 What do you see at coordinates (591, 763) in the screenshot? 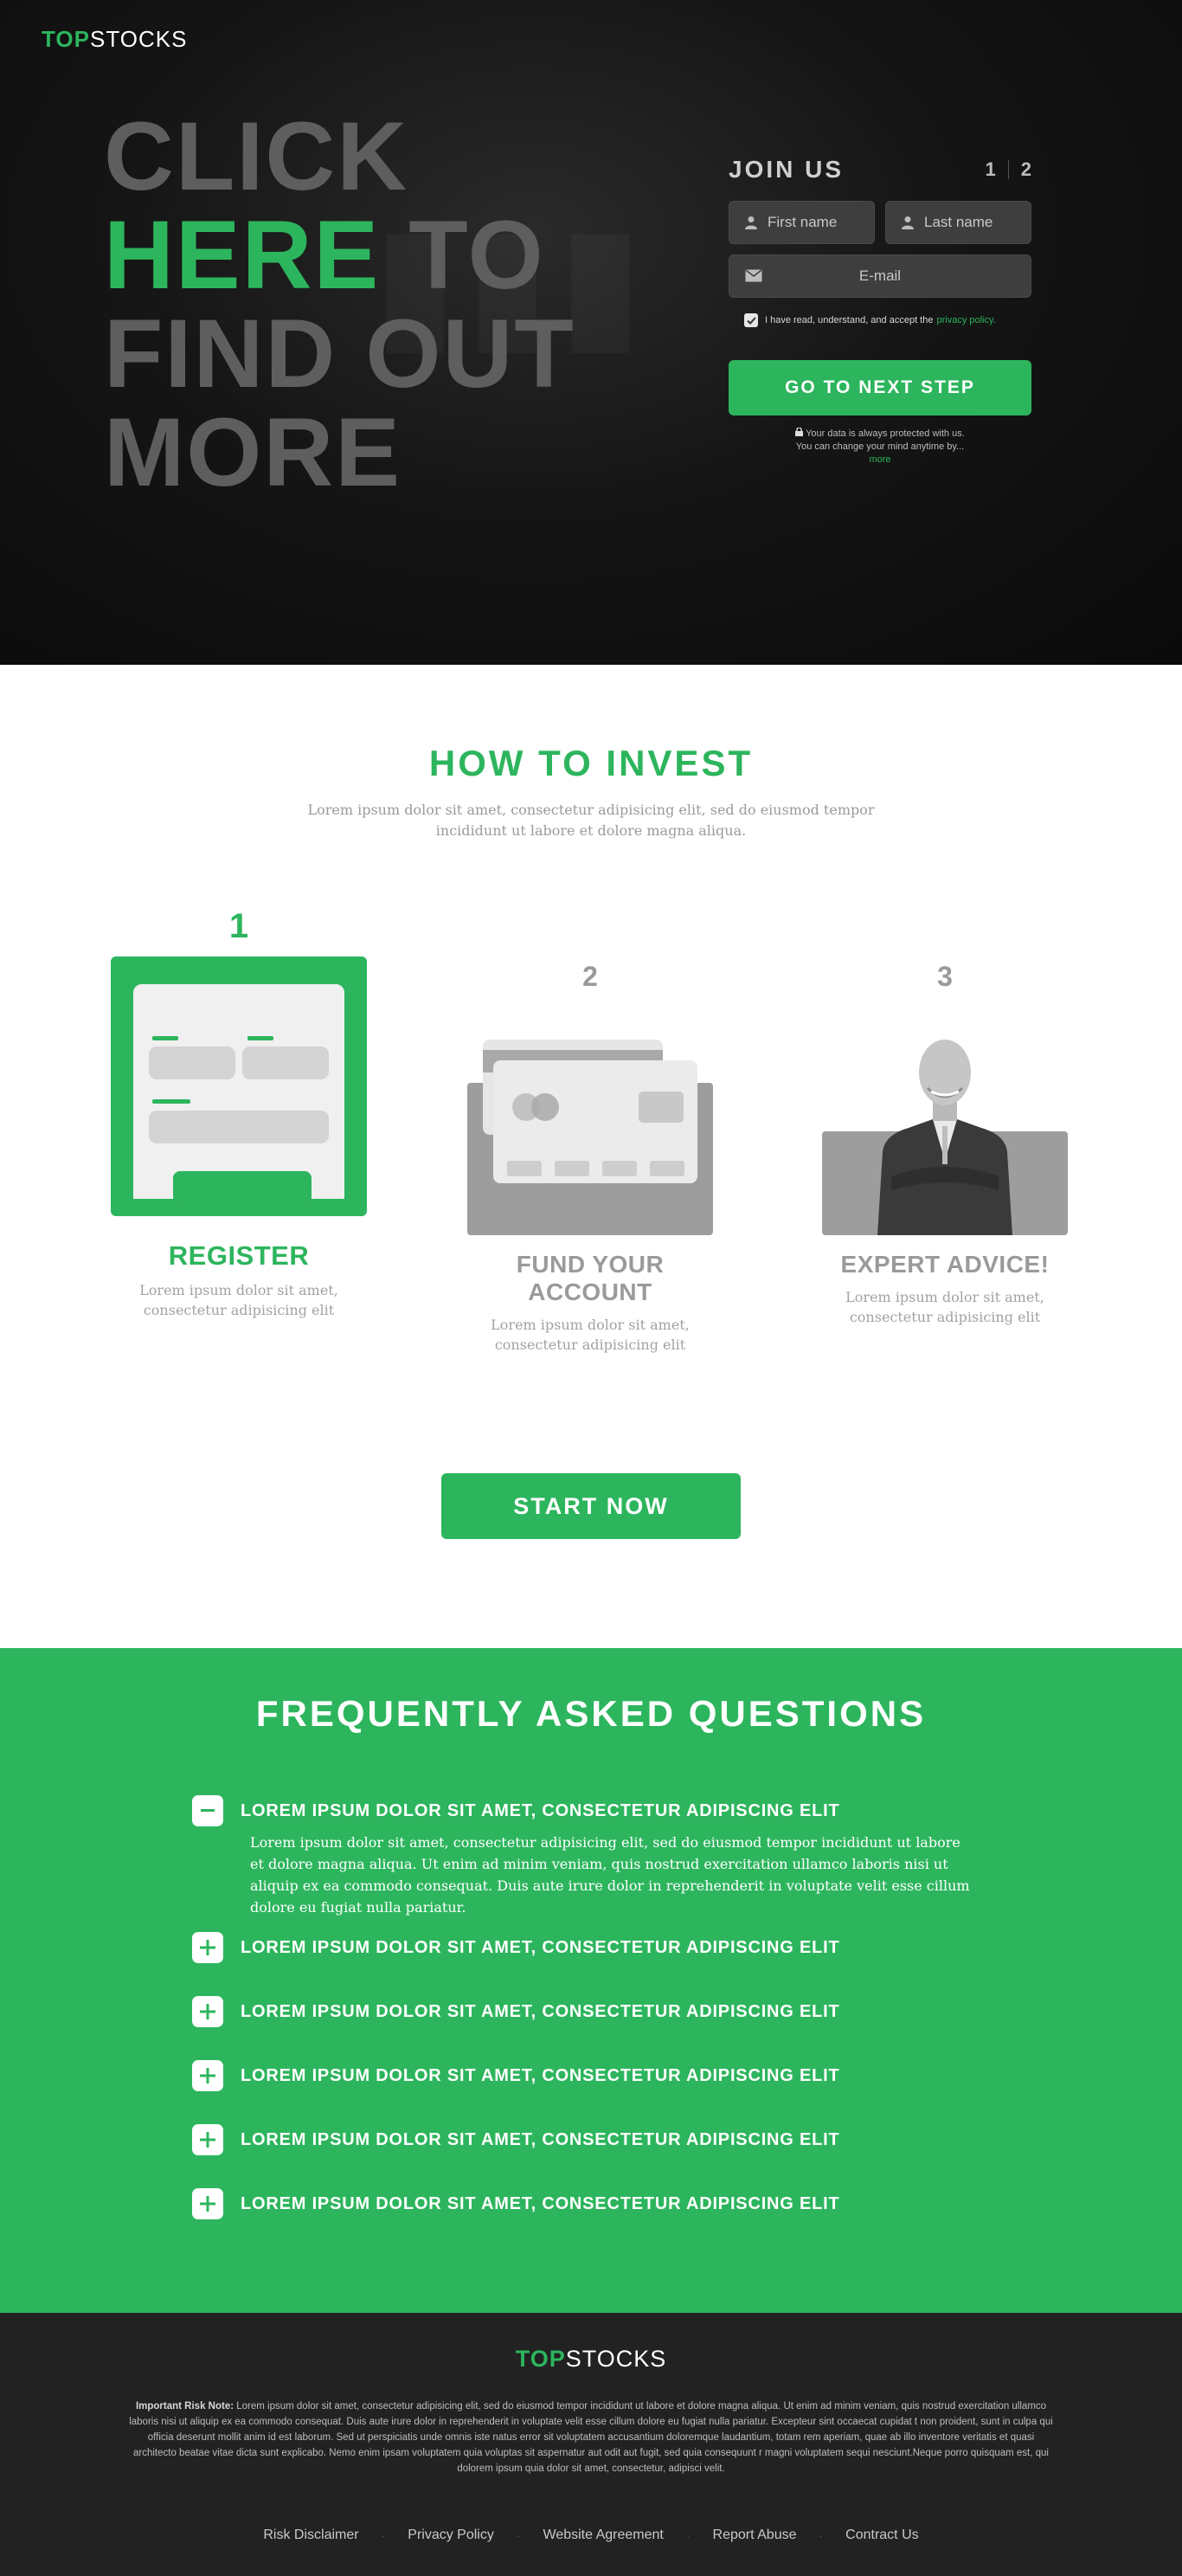
I see `how-to-invest-title: HOW TO INVEST` at bounding box center [591, 763].